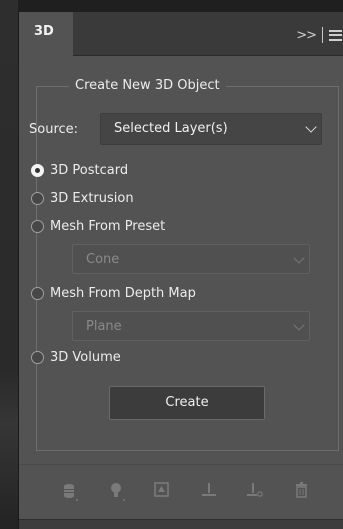 The width and height of the screenshot is (343, 529). What do you see at coordinates (306, 35) in the screenshot?
I see `collapse-panel-icon: >>` at bounding box center [306, 35].